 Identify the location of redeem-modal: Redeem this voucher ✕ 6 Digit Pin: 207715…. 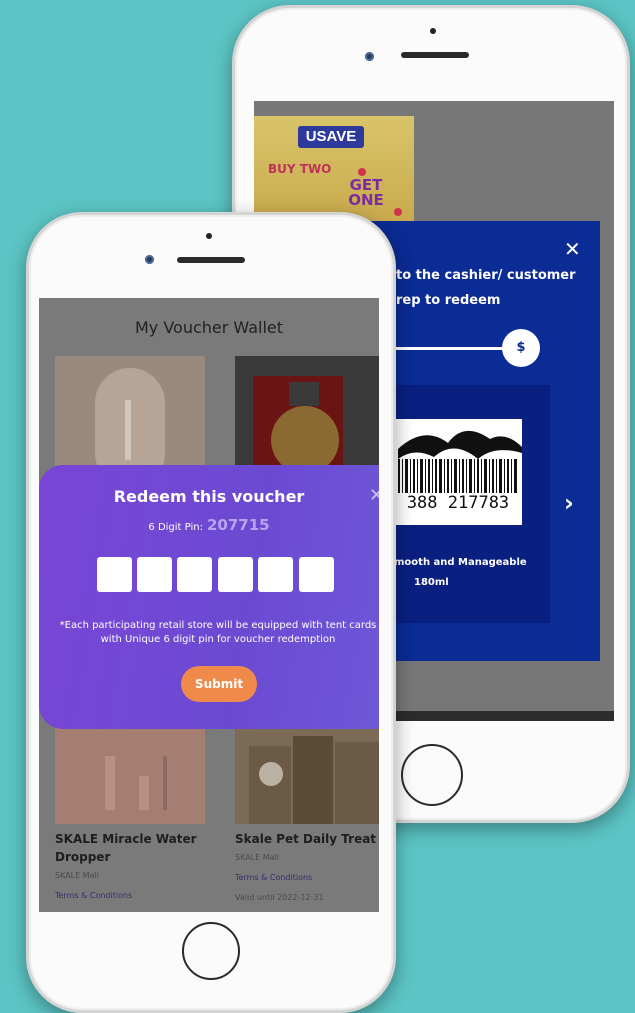
(209, 597).